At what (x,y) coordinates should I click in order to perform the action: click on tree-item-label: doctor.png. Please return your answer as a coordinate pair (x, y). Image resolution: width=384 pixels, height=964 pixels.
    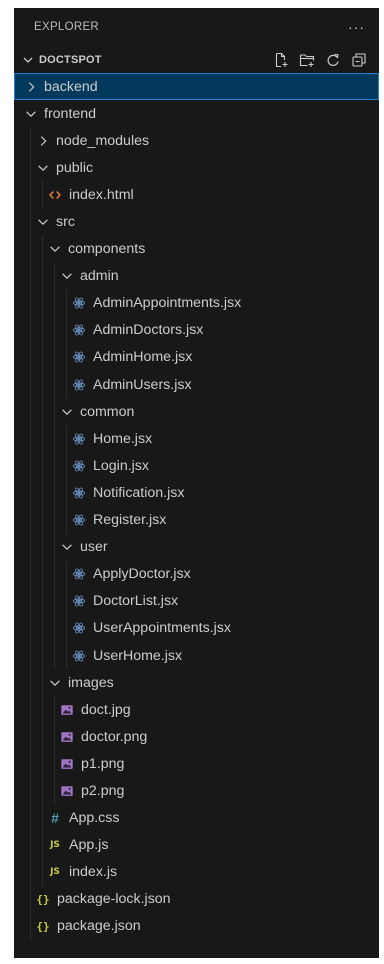
    Looking at the image, I should click on (114, 736).